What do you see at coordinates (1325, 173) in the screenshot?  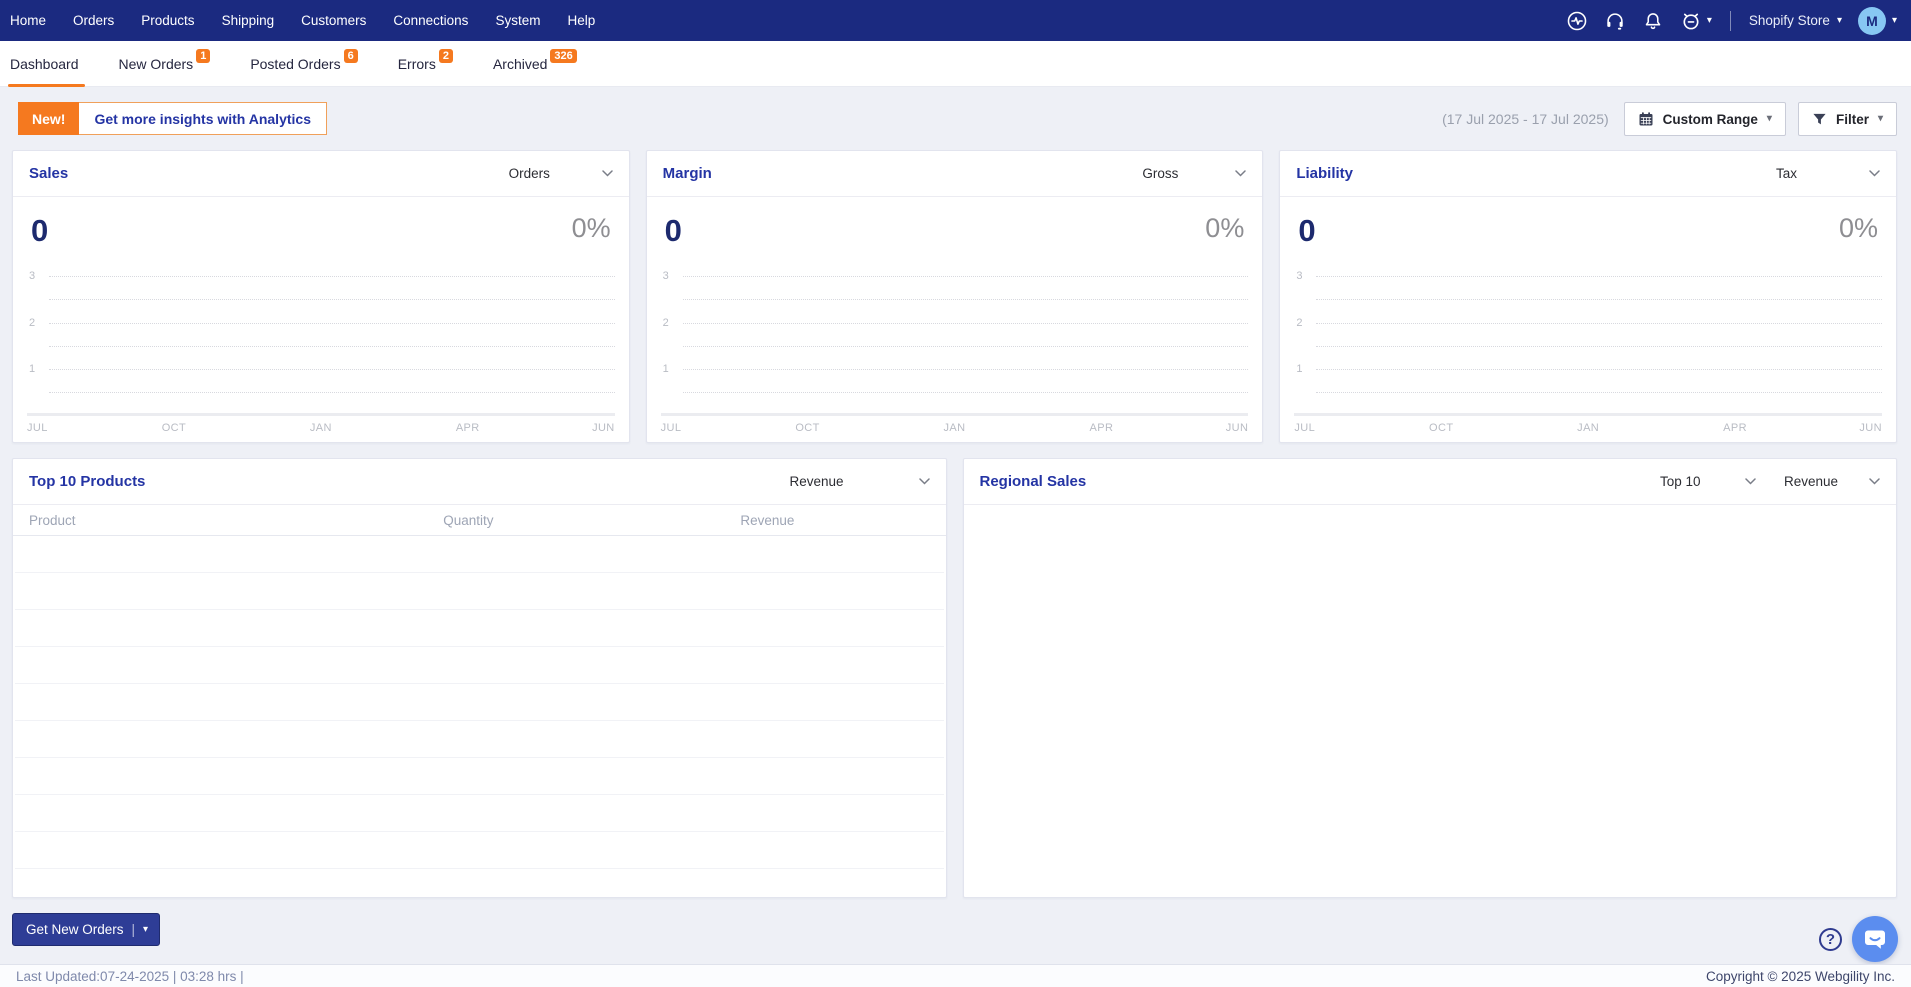 I see `card-title: Liability` at bounding box center [1325, 173].